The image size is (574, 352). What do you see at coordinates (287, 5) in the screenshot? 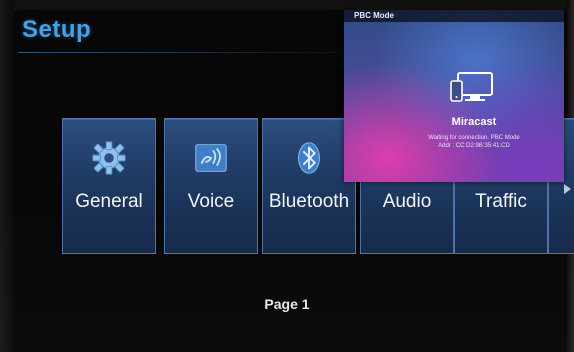
I see `bezel-top` at bounding box center [287, 5].